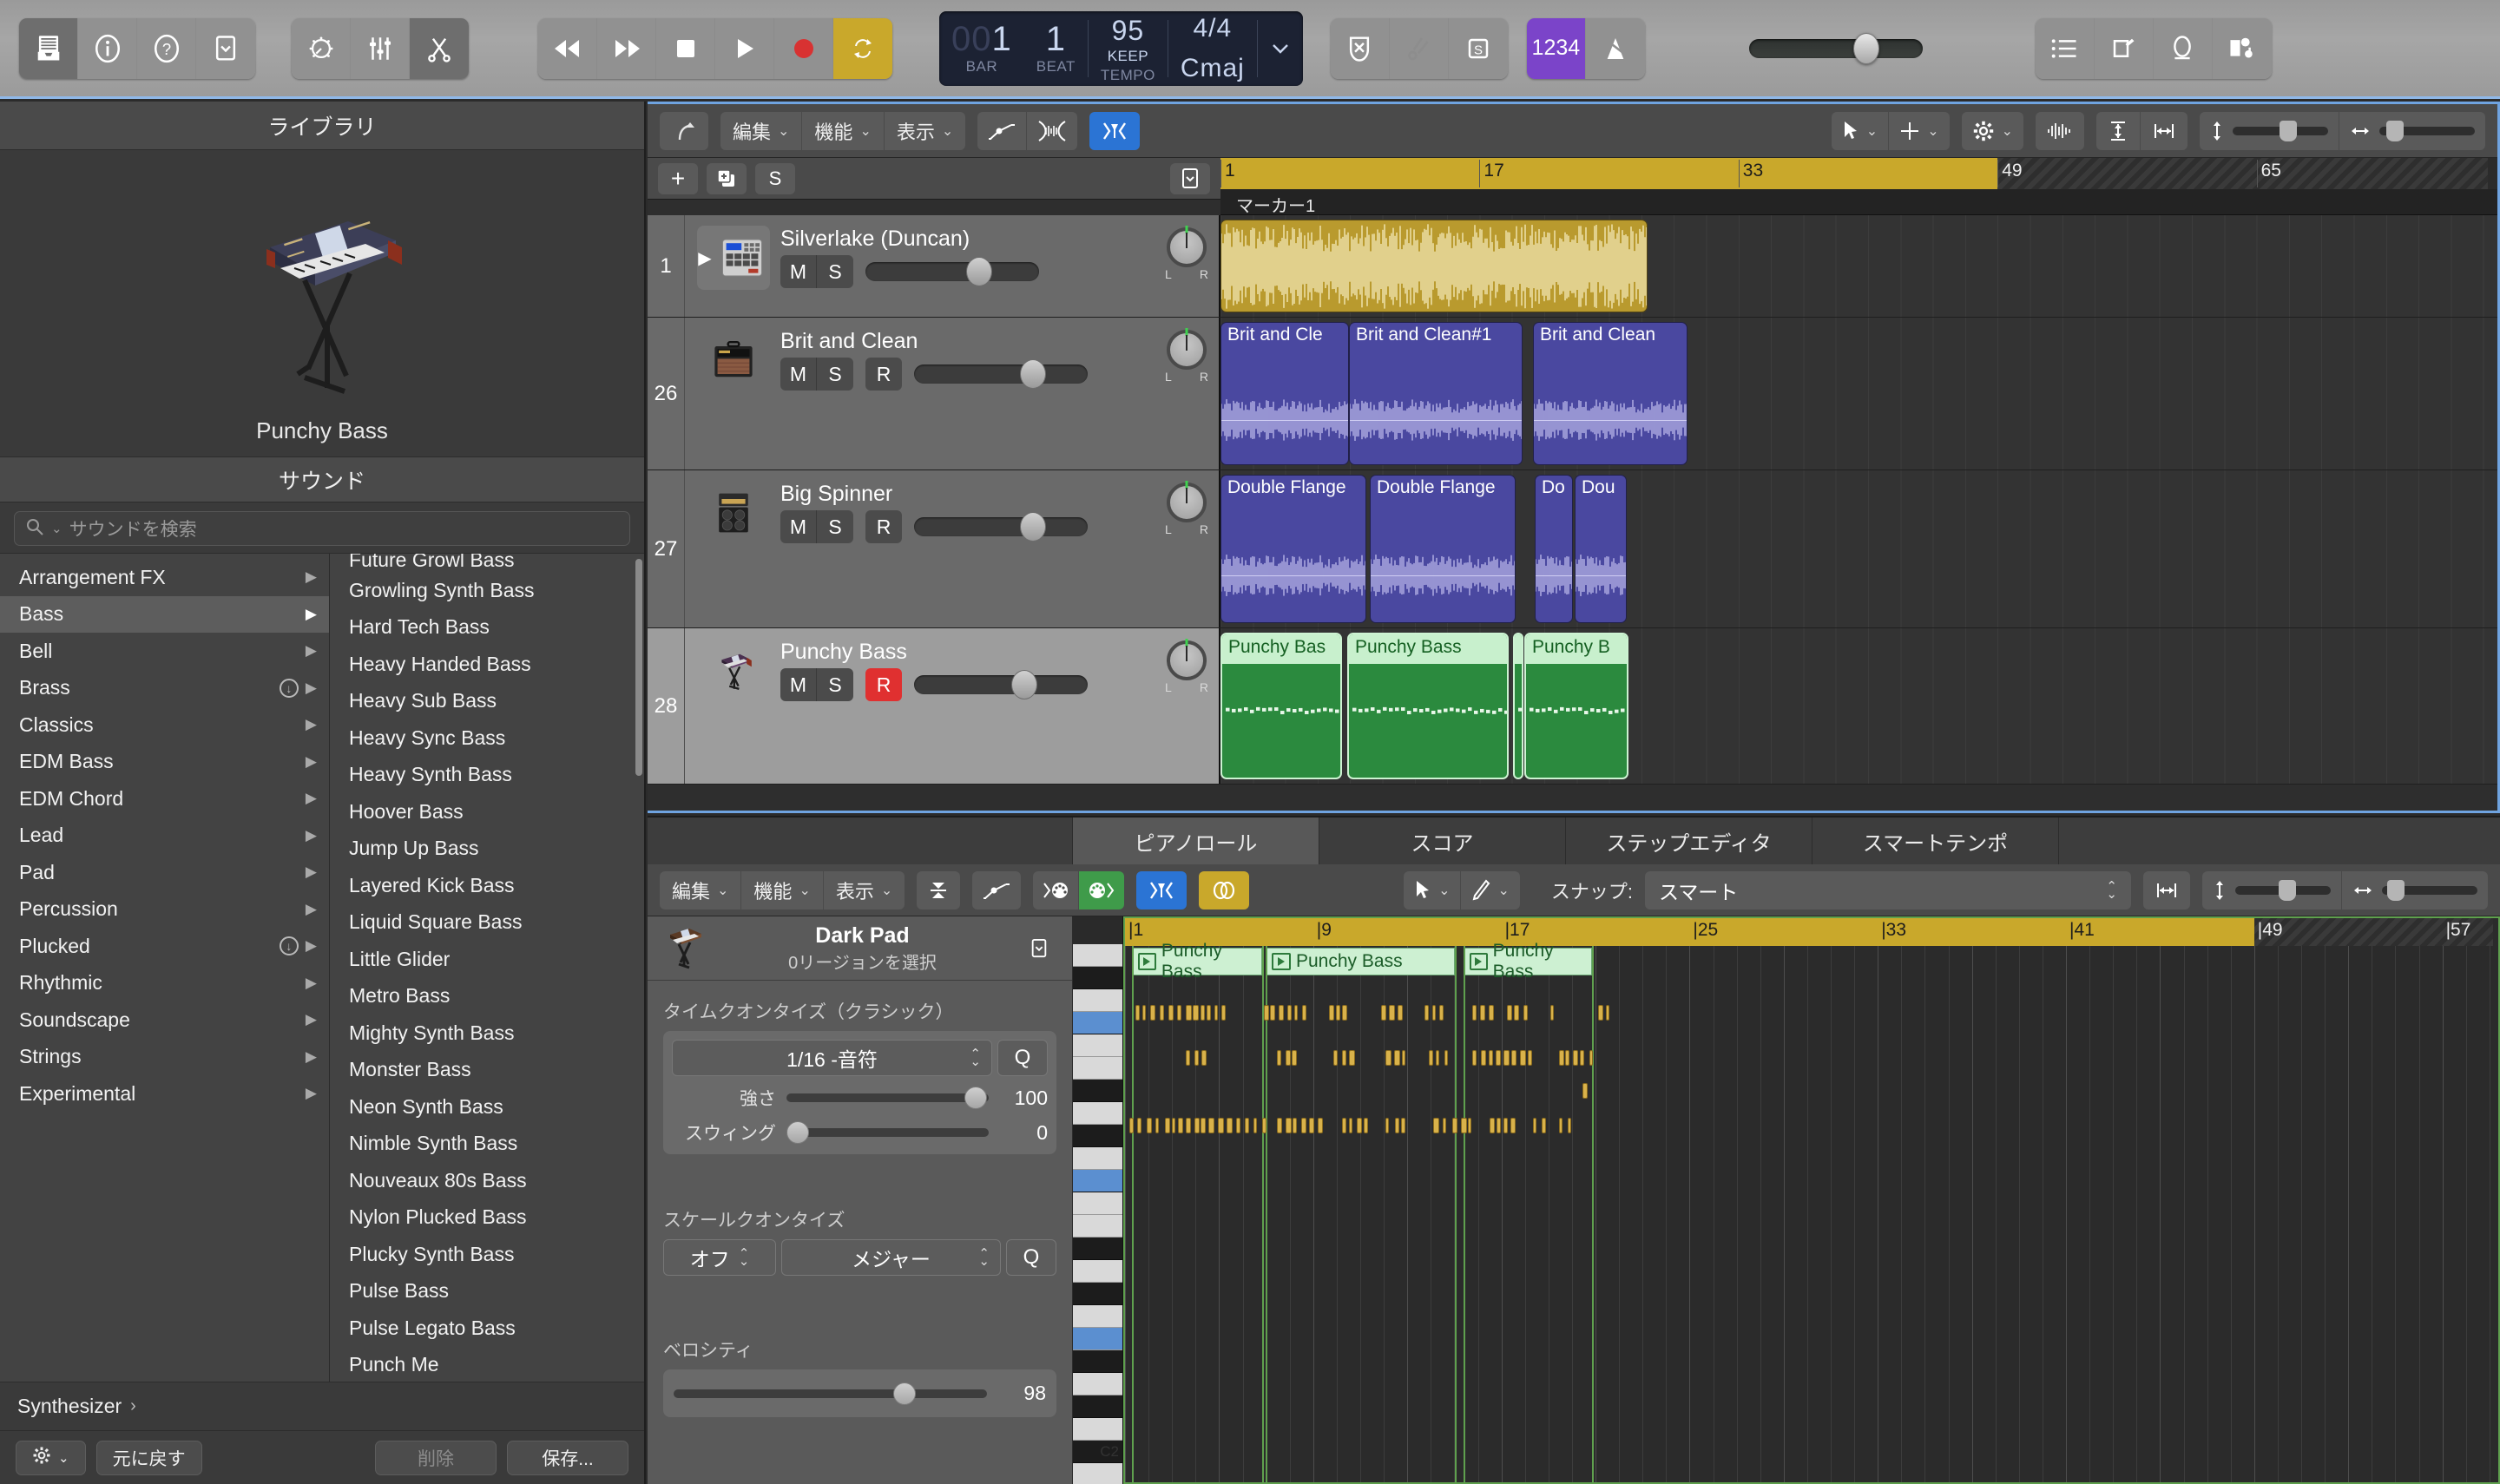 Image resolution: width=2500 pixels, height=1484 pixels. I want to click on fast-forward-button, so click(626, 48).